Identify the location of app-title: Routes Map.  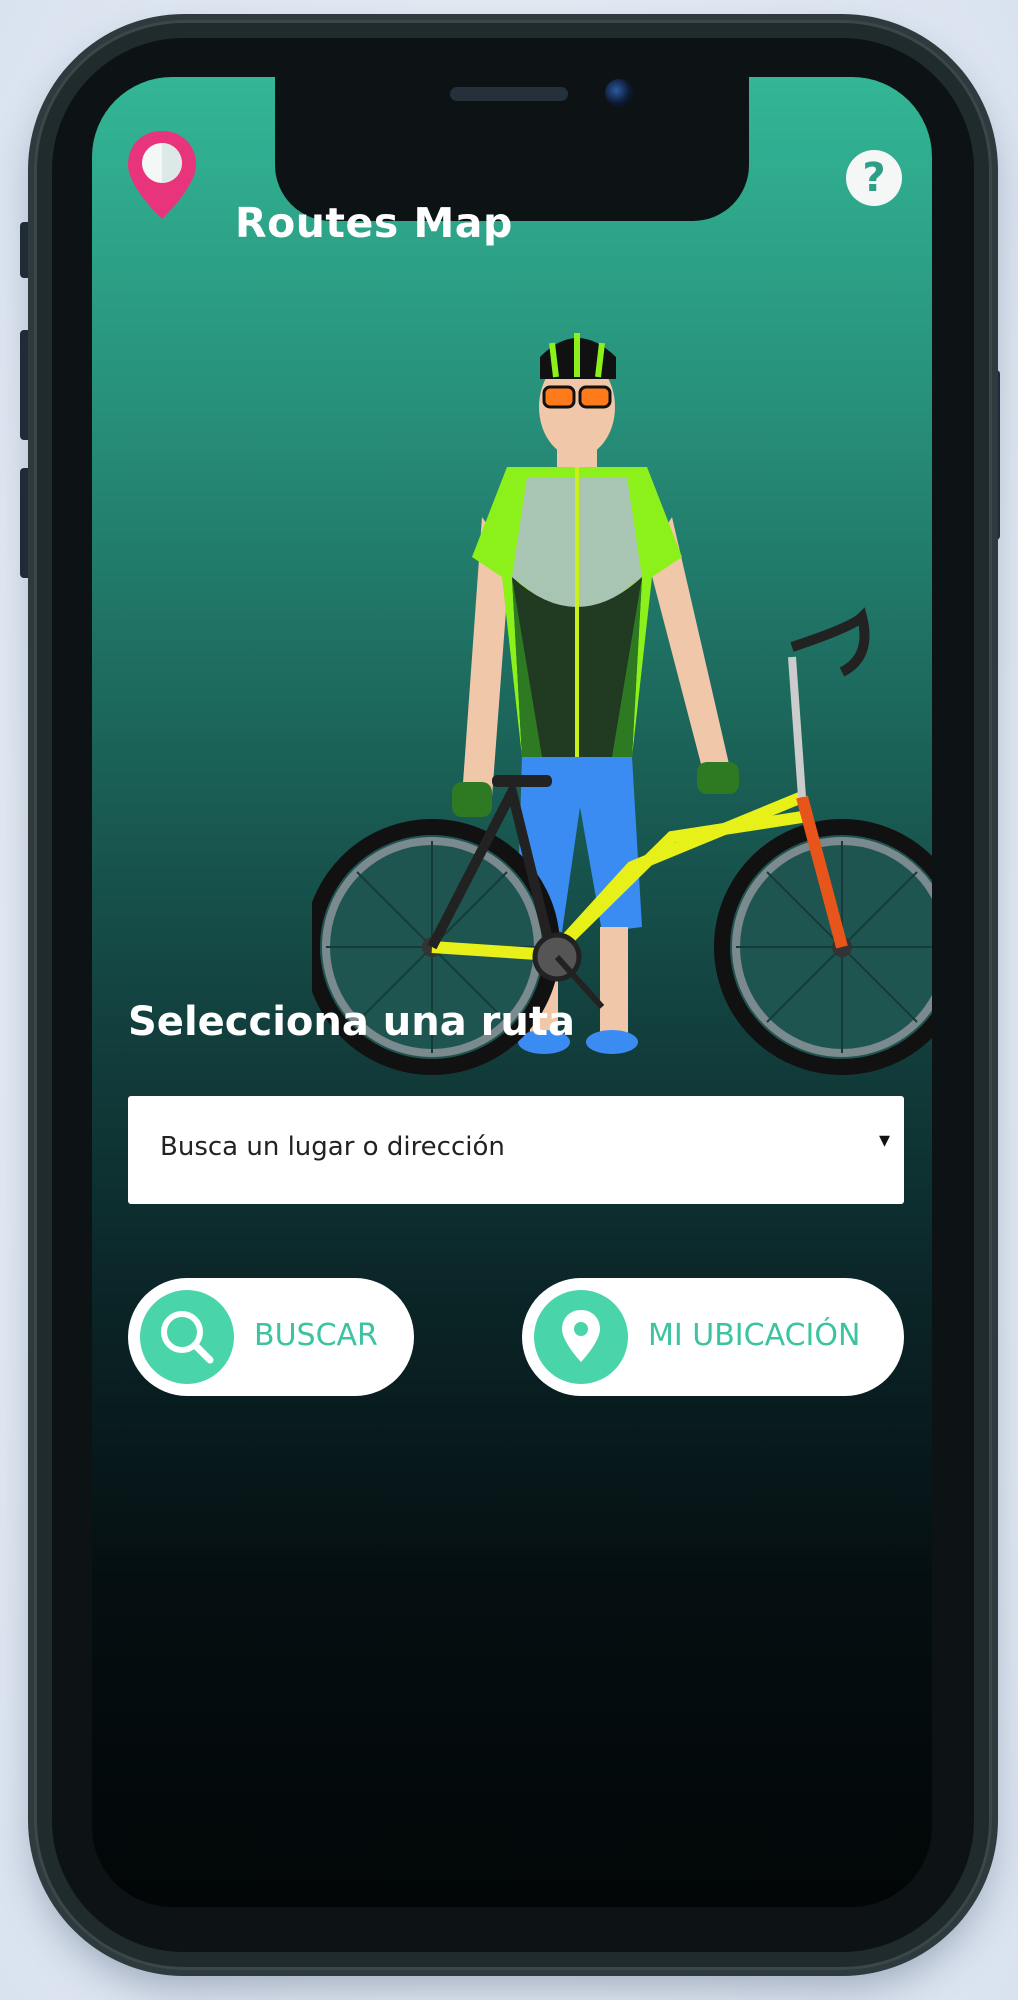
(374, 223).